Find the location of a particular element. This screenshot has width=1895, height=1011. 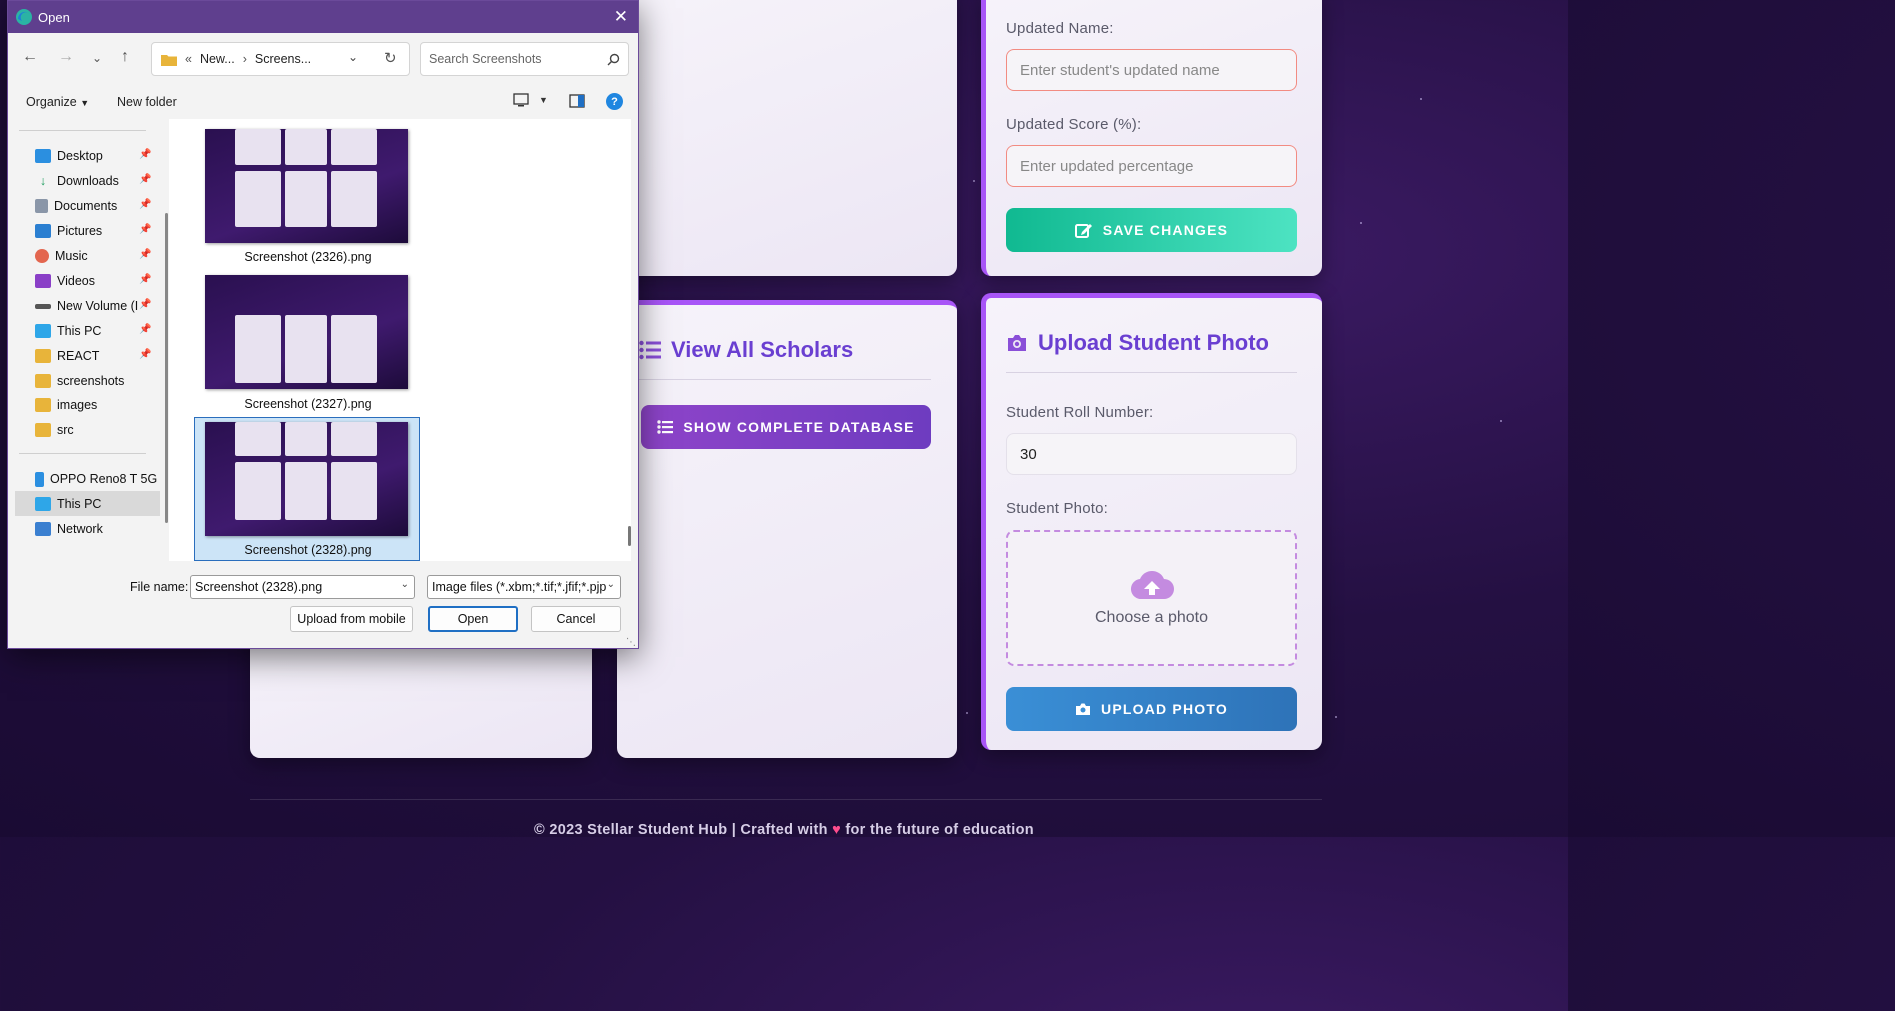

search-input: Search Screenshots is located at coordinates (485, 59).